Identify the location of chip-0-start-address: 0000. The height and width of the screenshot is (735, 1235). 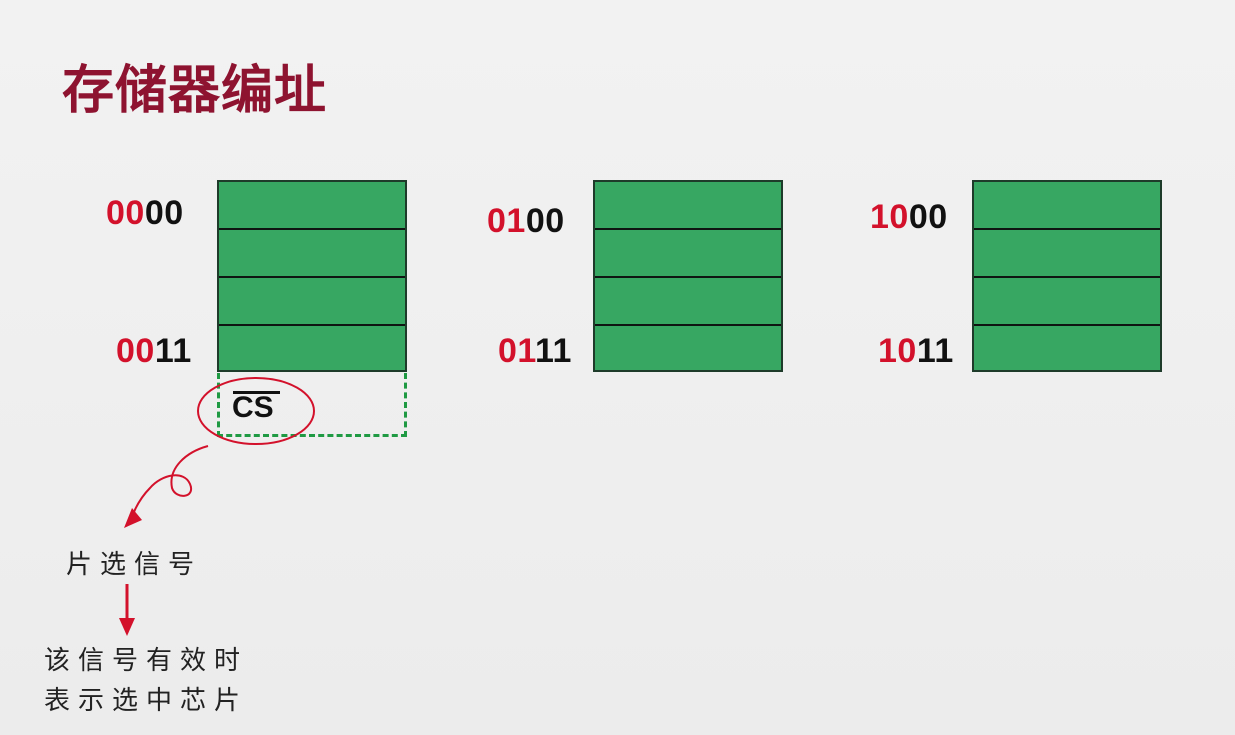
(145, 213).